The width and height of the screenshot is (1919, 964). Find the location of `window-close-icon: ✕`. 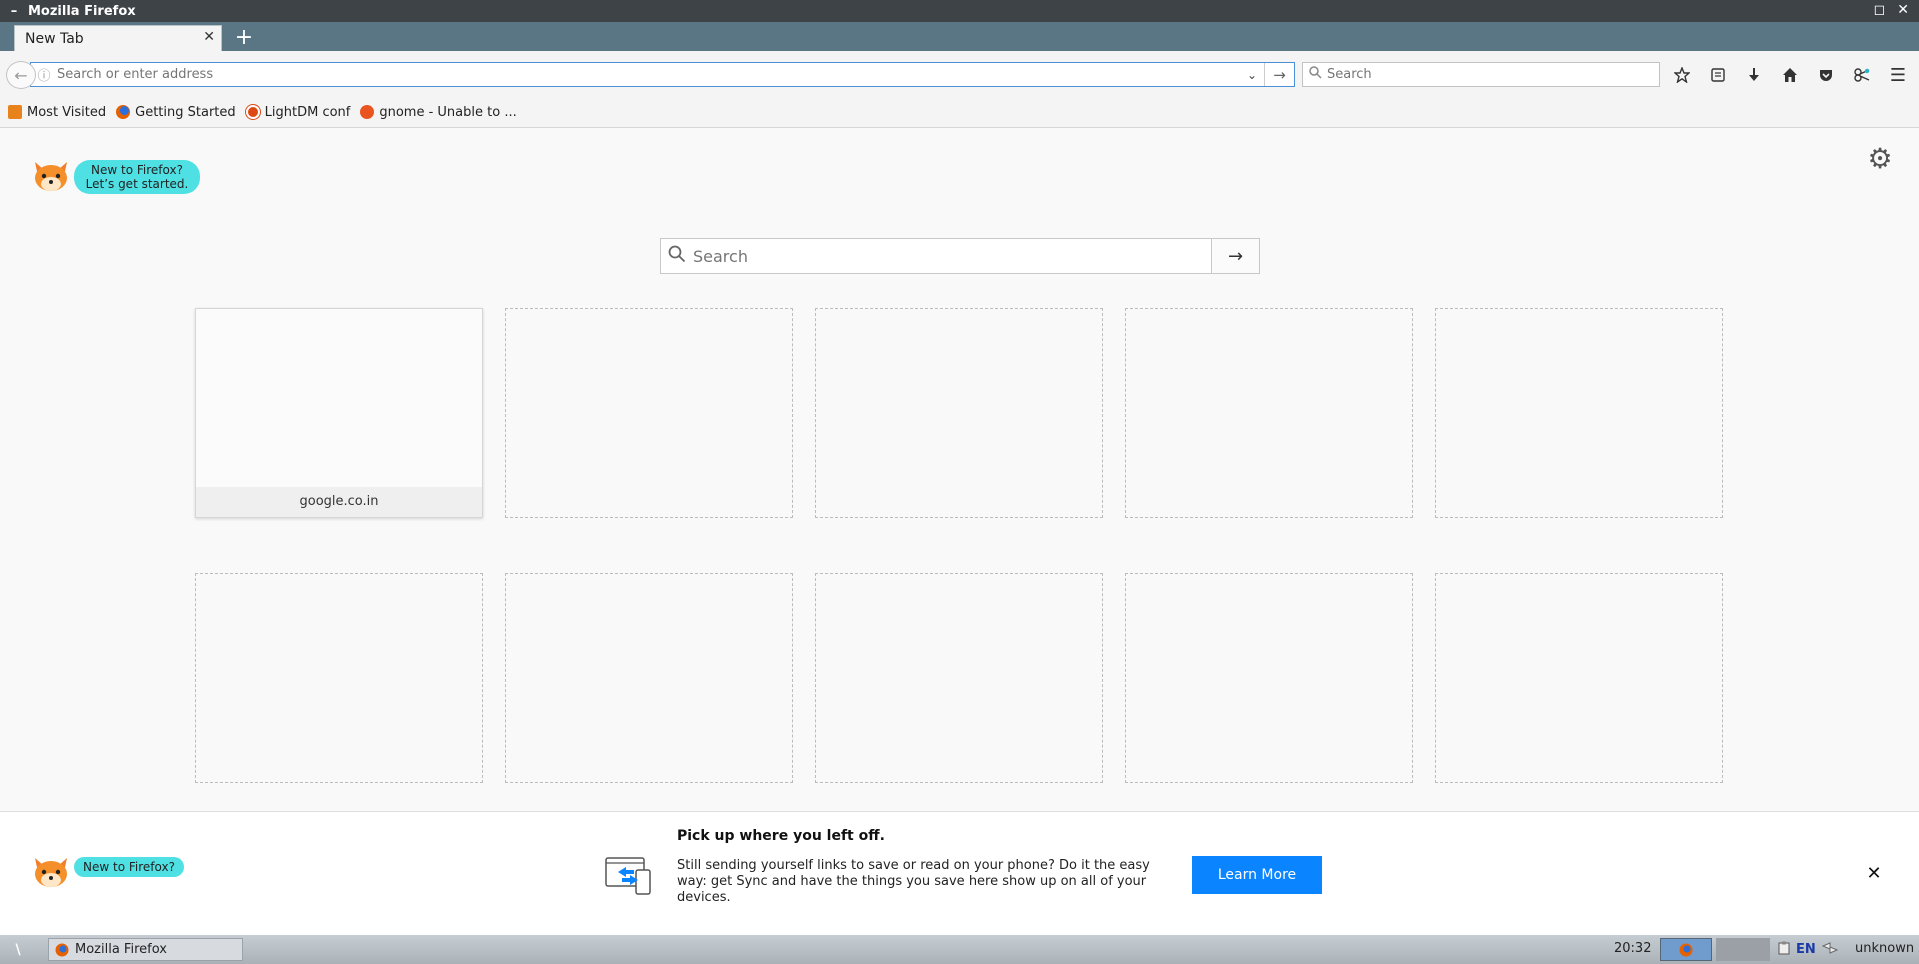

window-close-icon: ✕ is located at coordinates (1903, 10).